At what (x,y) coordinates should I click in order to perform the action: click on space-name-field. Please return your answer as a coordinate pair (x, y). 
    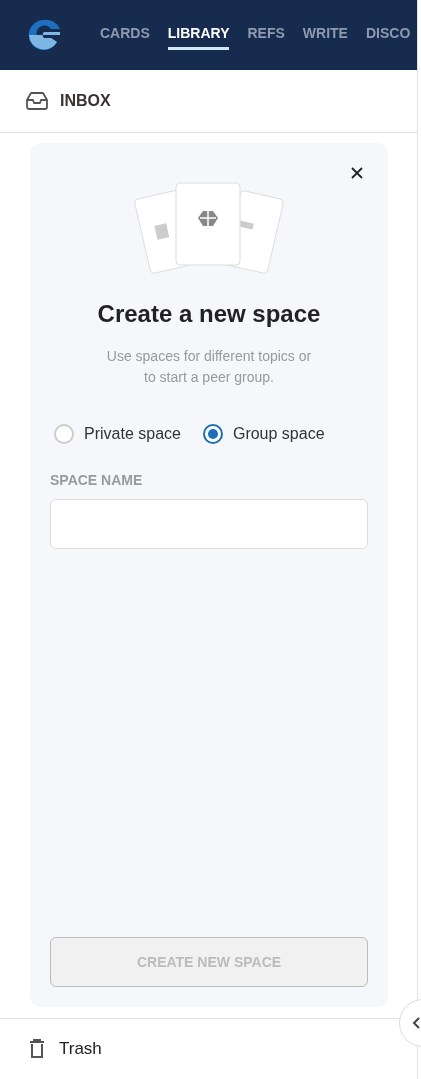
    Looking at the image, I should click on (209, 524).